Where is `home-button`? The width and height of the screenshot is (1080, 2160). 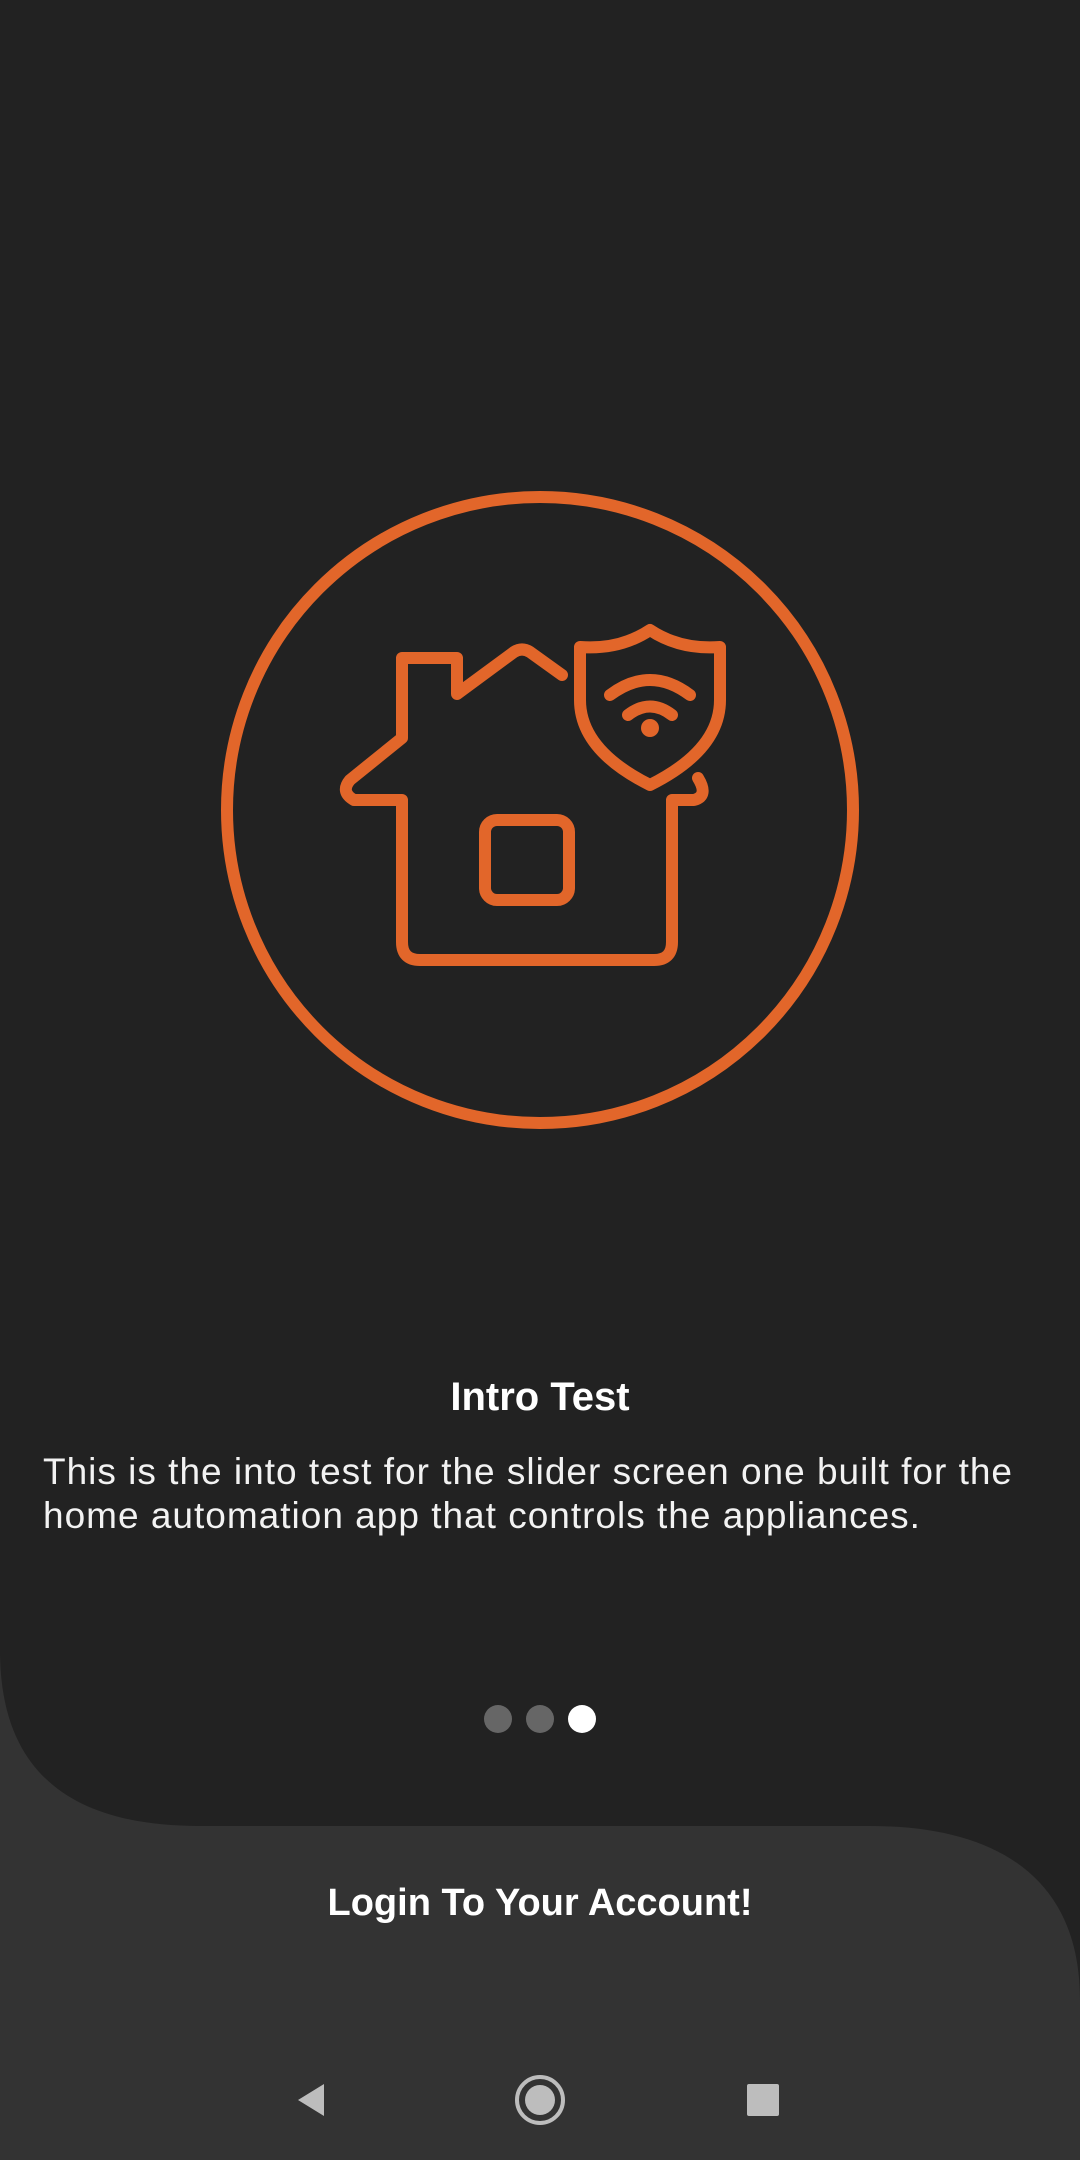 home-button is located at coordinates (540, 2100).